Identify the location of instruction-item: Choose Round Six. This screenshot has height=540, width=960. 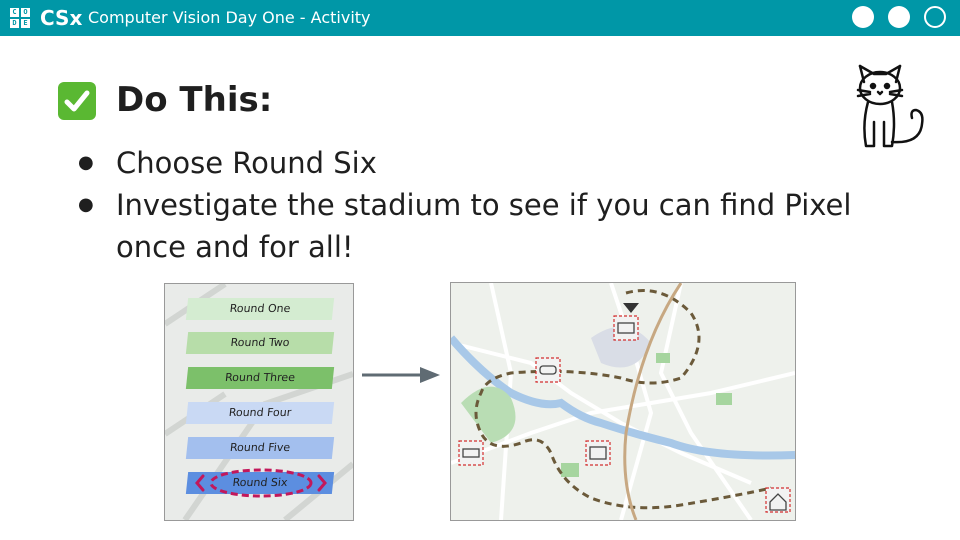
(488, 163).